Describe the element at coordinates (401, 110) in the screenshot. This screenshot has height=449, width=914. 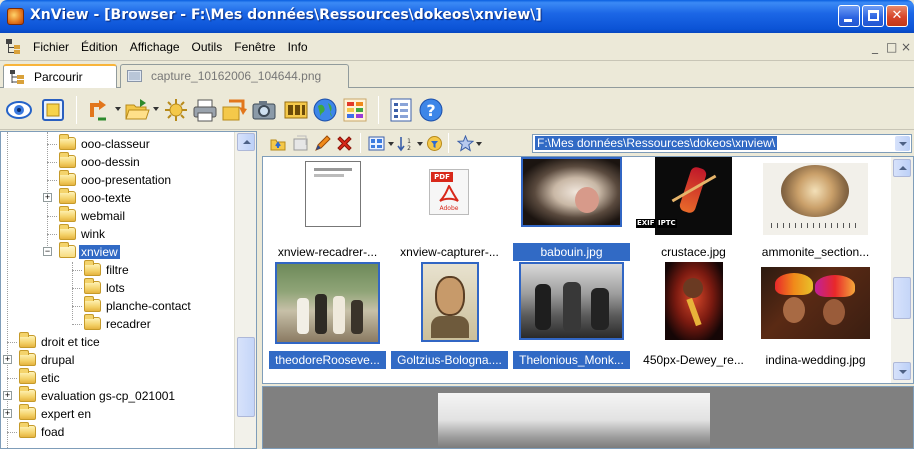
I see `details-icon` at that location.